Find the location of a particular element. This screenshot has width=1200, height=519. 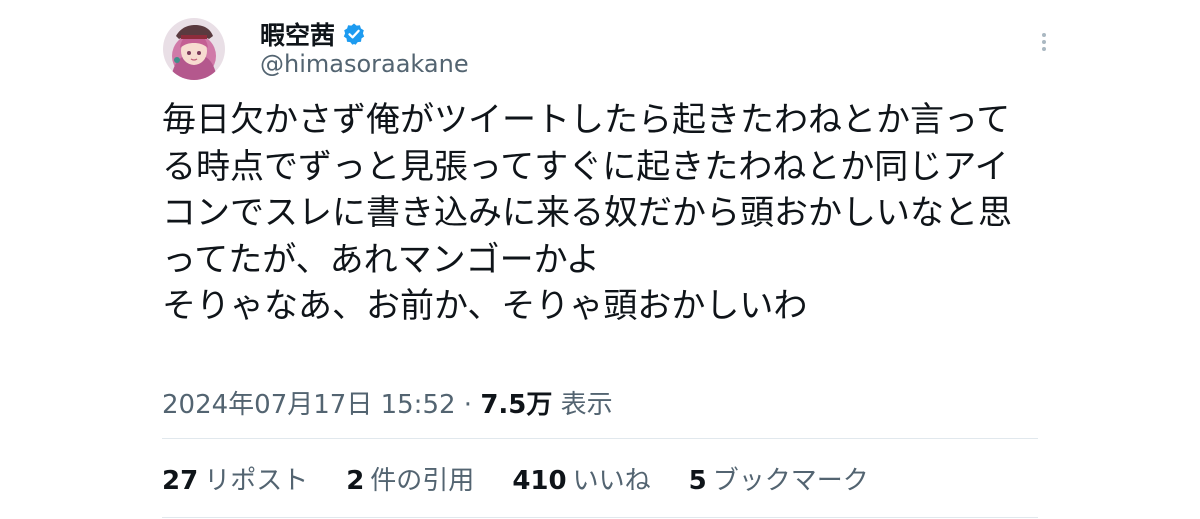

verified-badge-icon is located at coordinates (354, 34).